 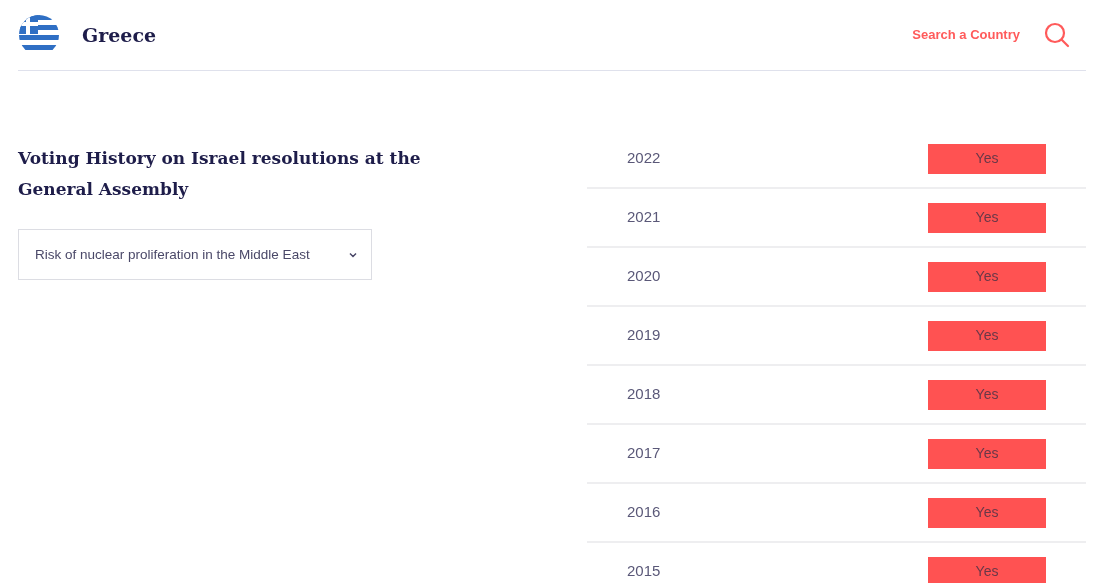 I want to click on year-label: 2018, so click(x=644, y=394).